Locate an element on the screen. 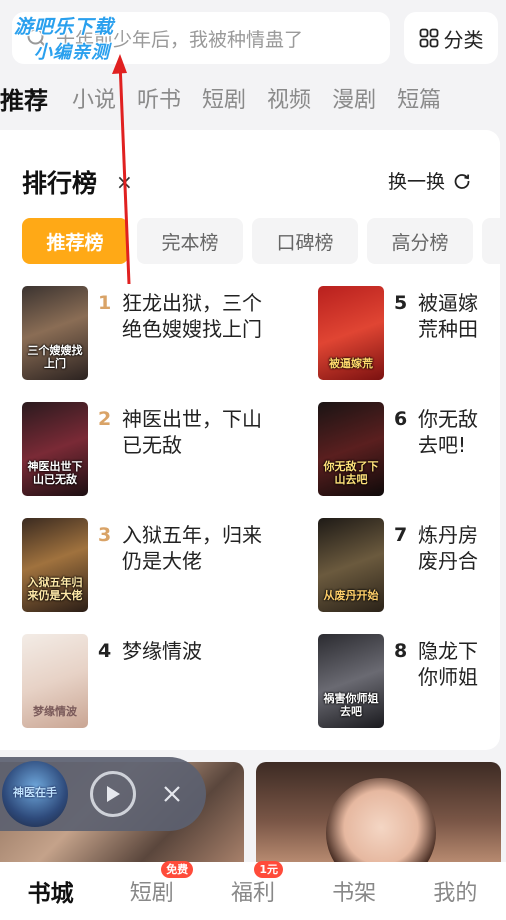 The image size is (506, 920). book-item: 入狱五年归来仍是大佬 3 入狱五年，归来 仍是大佬 is located at coordinates (162, 565).